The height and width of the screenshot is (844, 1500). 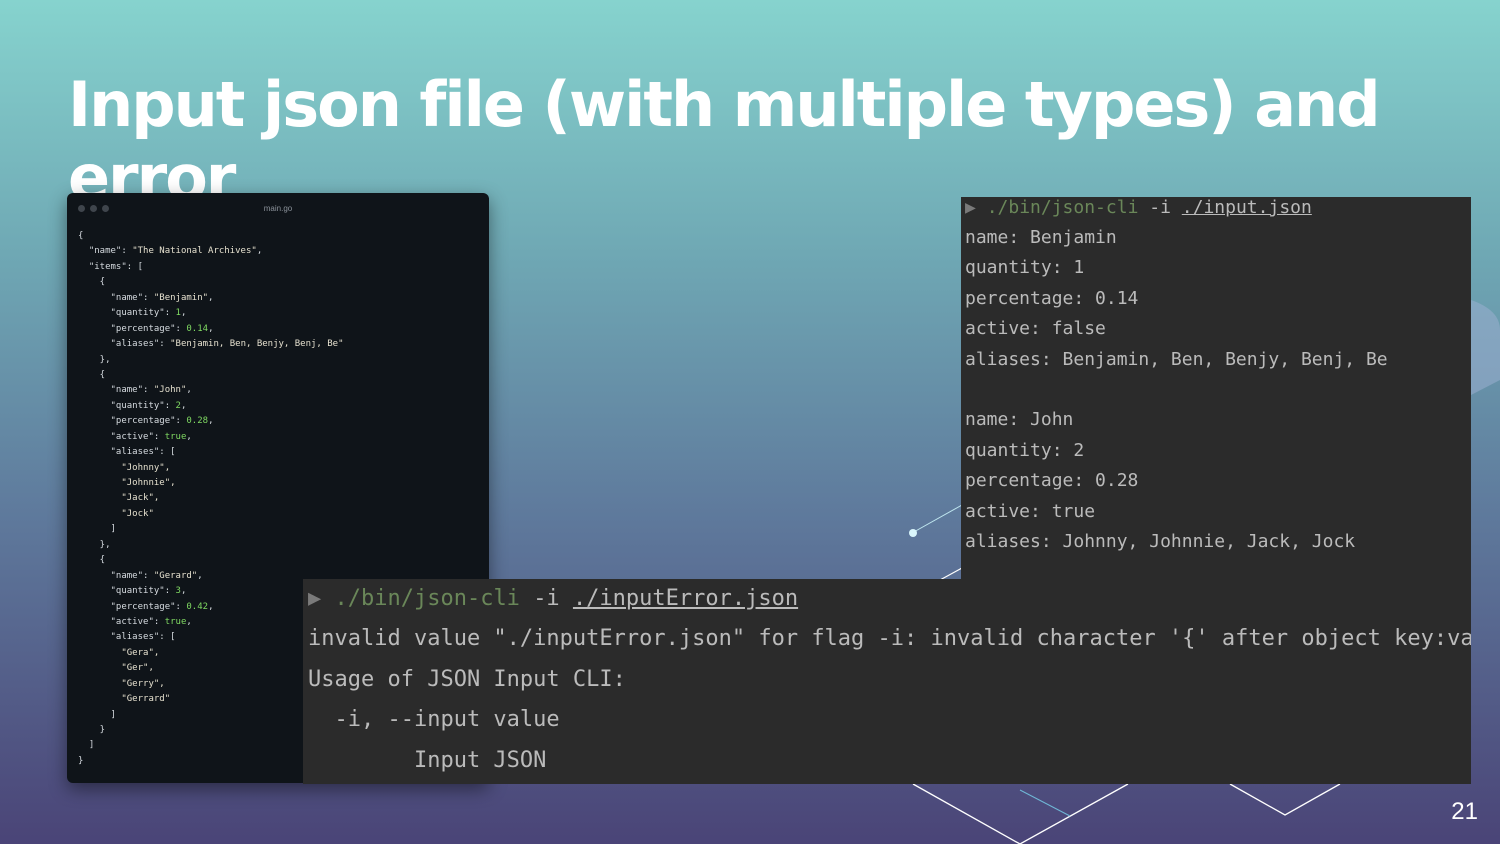 I want to click on code-token: "Benjamin, Ben, Benjy, Benj, Be", so click(x=257, y=344).